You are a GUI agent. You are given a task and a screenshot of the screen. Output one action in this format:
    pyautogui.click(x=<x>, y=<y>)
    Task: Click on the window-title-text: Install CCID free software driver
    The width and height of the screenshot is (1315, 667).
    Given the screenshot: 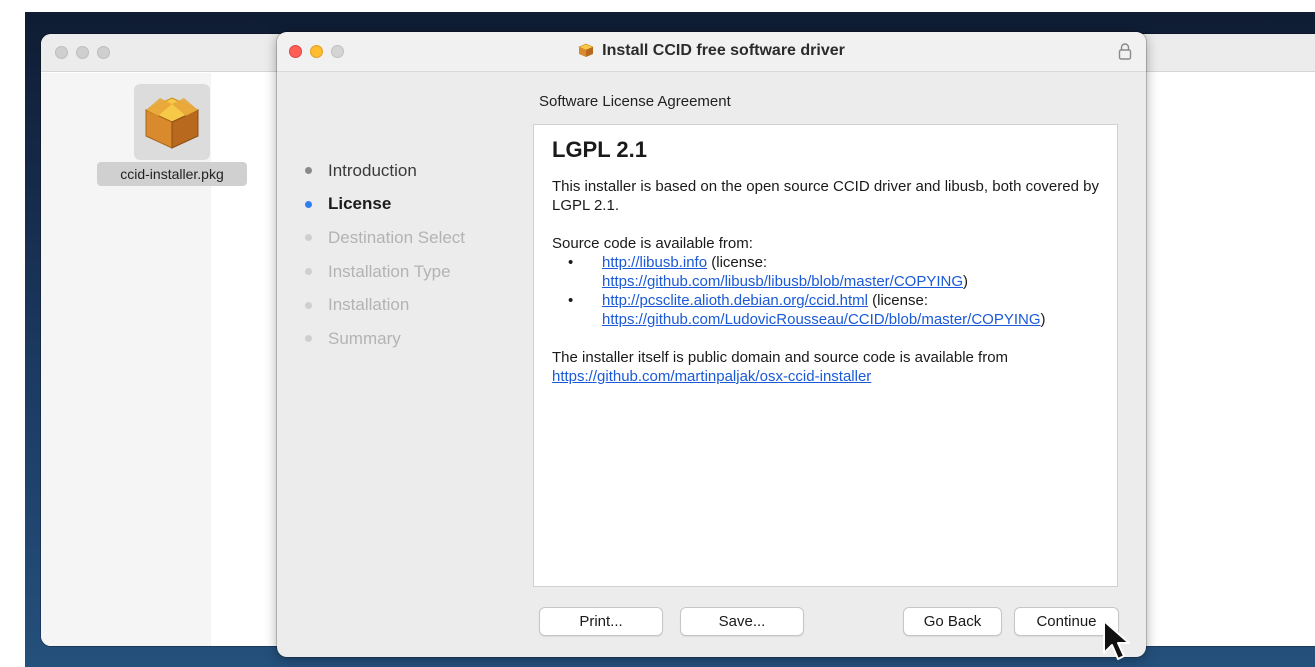 What is the action you would take?
    pyautogui.click(x=723, y=50)
    